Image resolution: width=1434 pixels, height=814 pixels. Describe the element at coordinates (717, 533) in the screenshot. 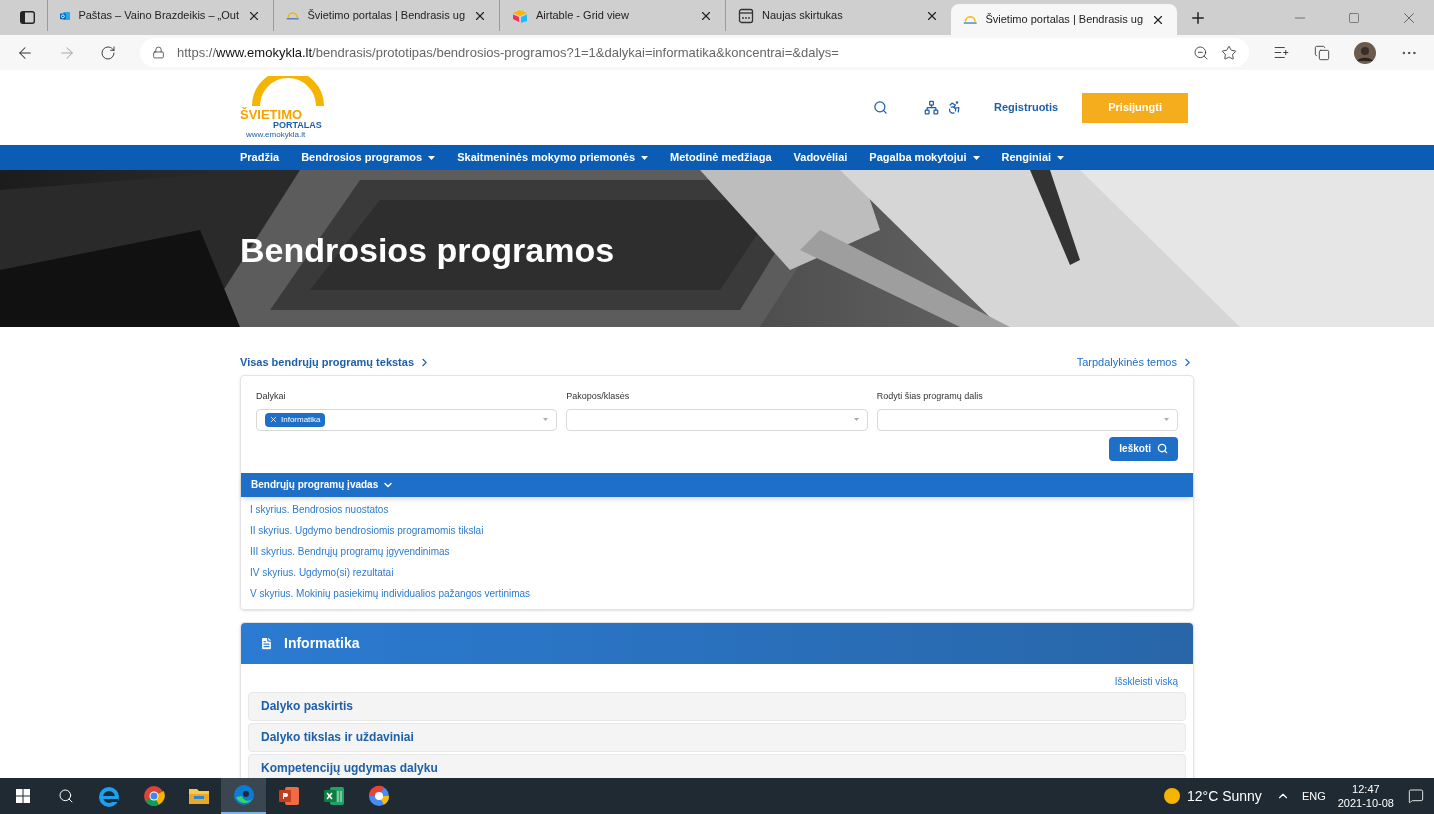

I see `intro-link: II skyrius. Ugdymo bendrosiomis programomis tikslai` at that location.